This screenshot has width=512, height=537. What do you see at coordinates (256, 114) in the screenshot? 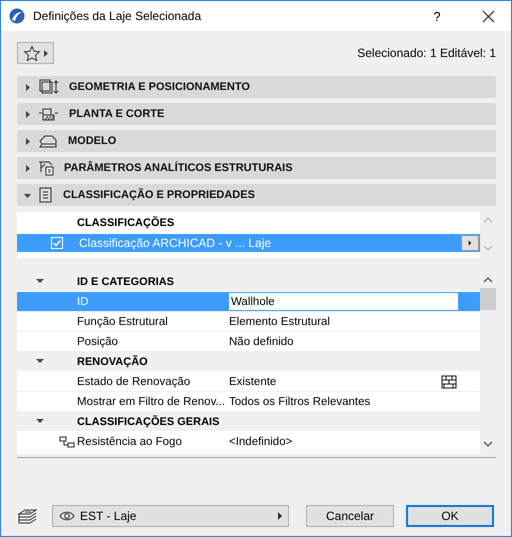
I see `section-header: PLANTA E CORTE` at bounding box center [256, 114].